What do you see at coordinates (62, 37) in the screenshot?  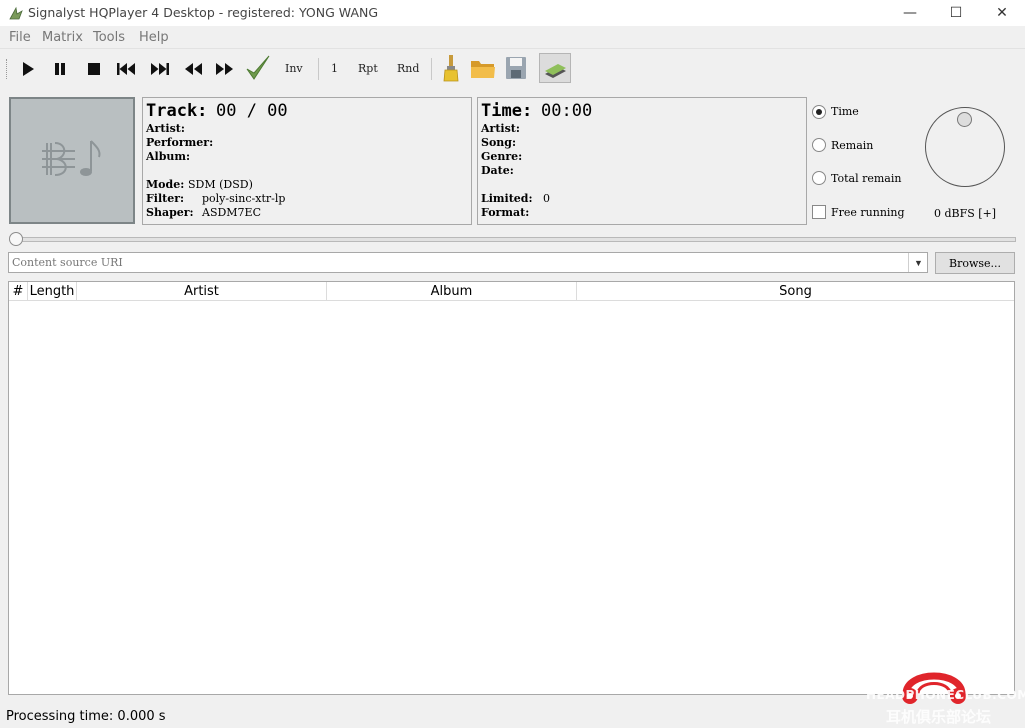 I see `menu-matrix: Matrix` at bounding box center [62, 37].